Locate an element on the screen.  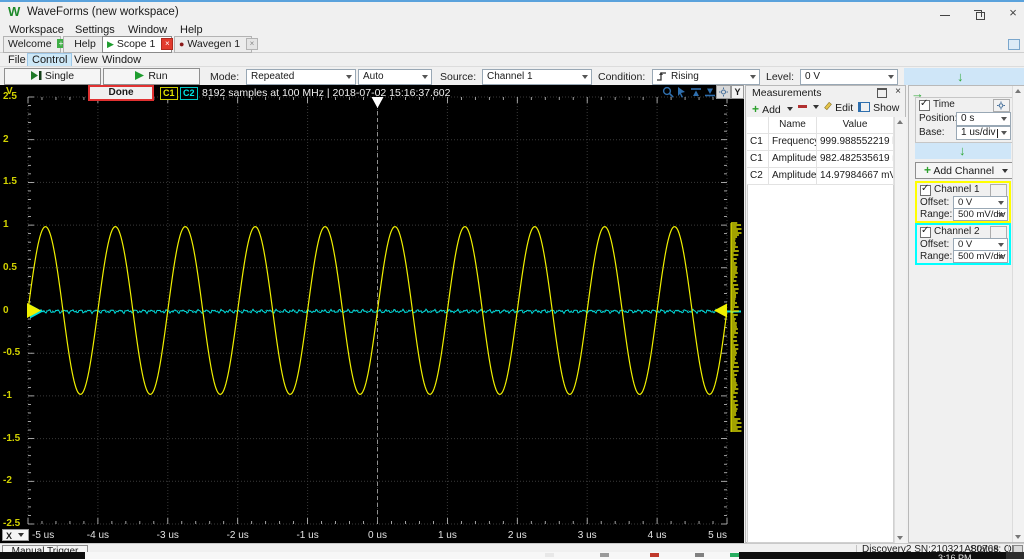
record-icon: ● is located at coordinates (182, 44).